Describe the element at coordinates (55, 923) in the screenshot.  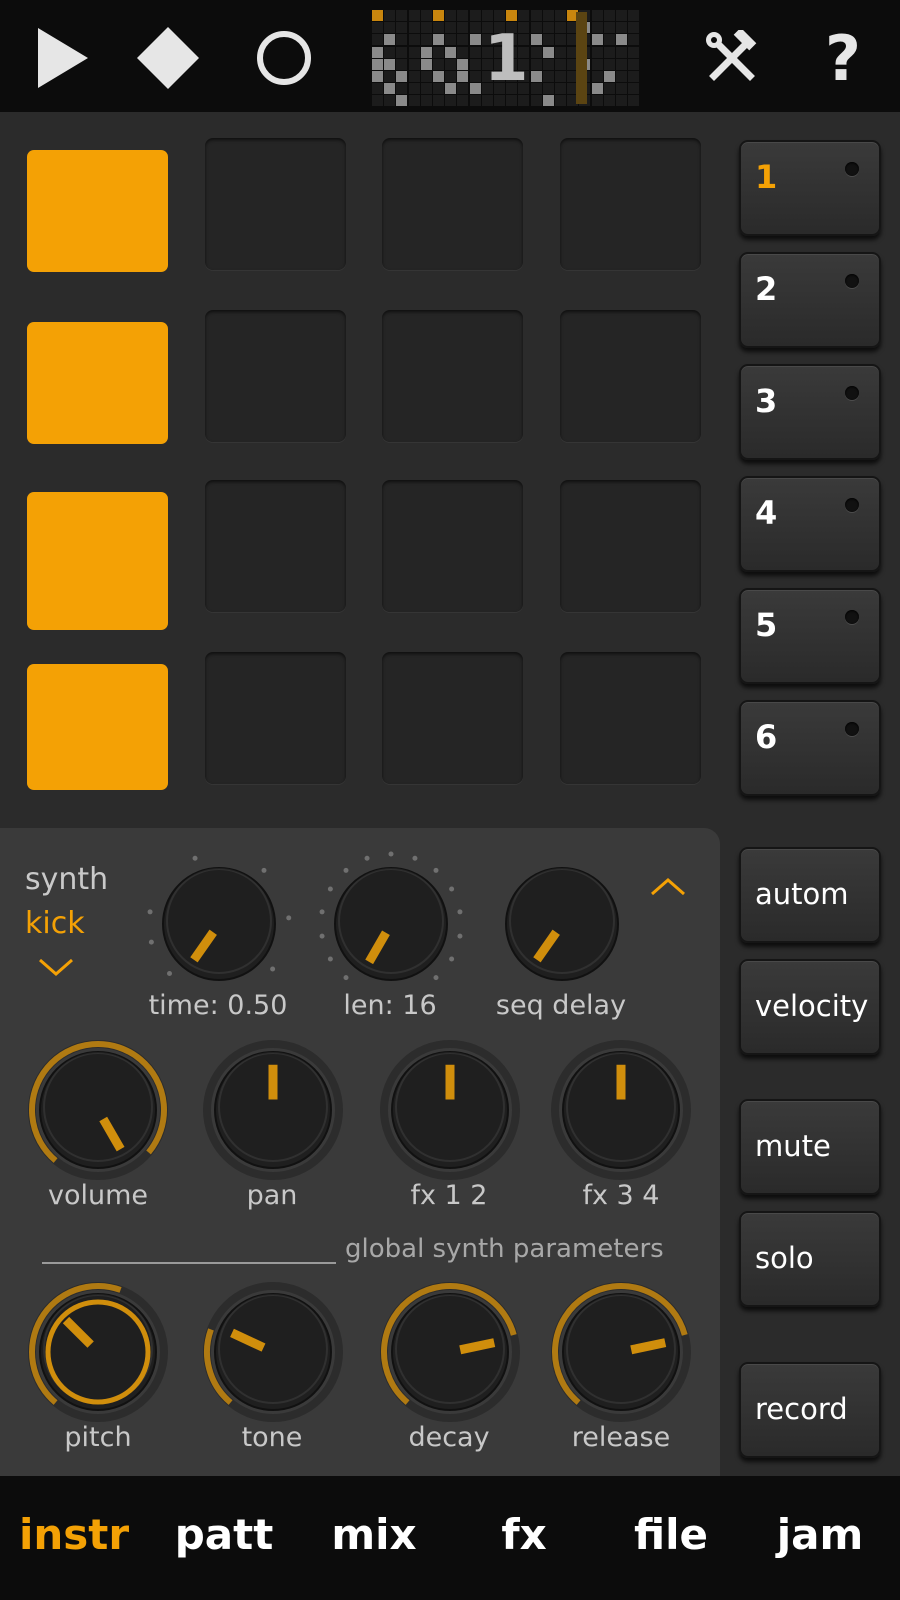
I see `instrument-name: kick` at that location.